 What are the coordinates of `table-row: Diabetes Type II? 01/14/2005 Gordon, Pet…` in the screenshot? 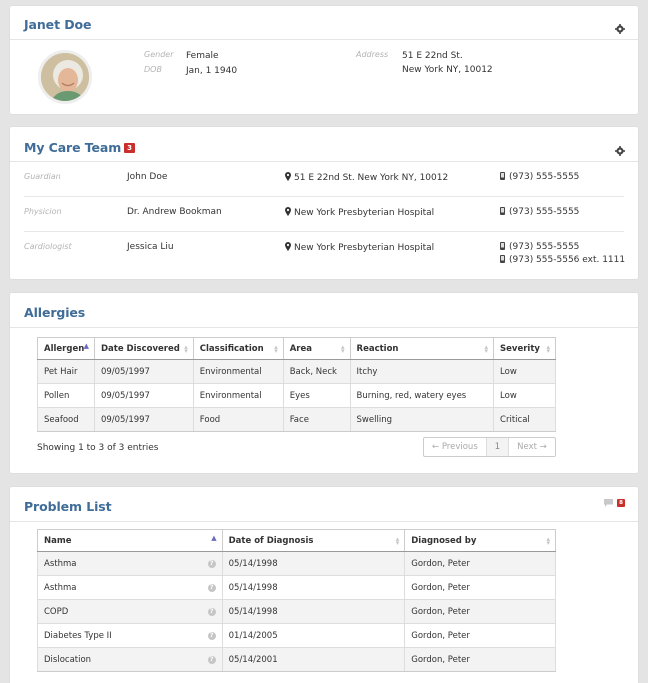 It's located at (296, 635).